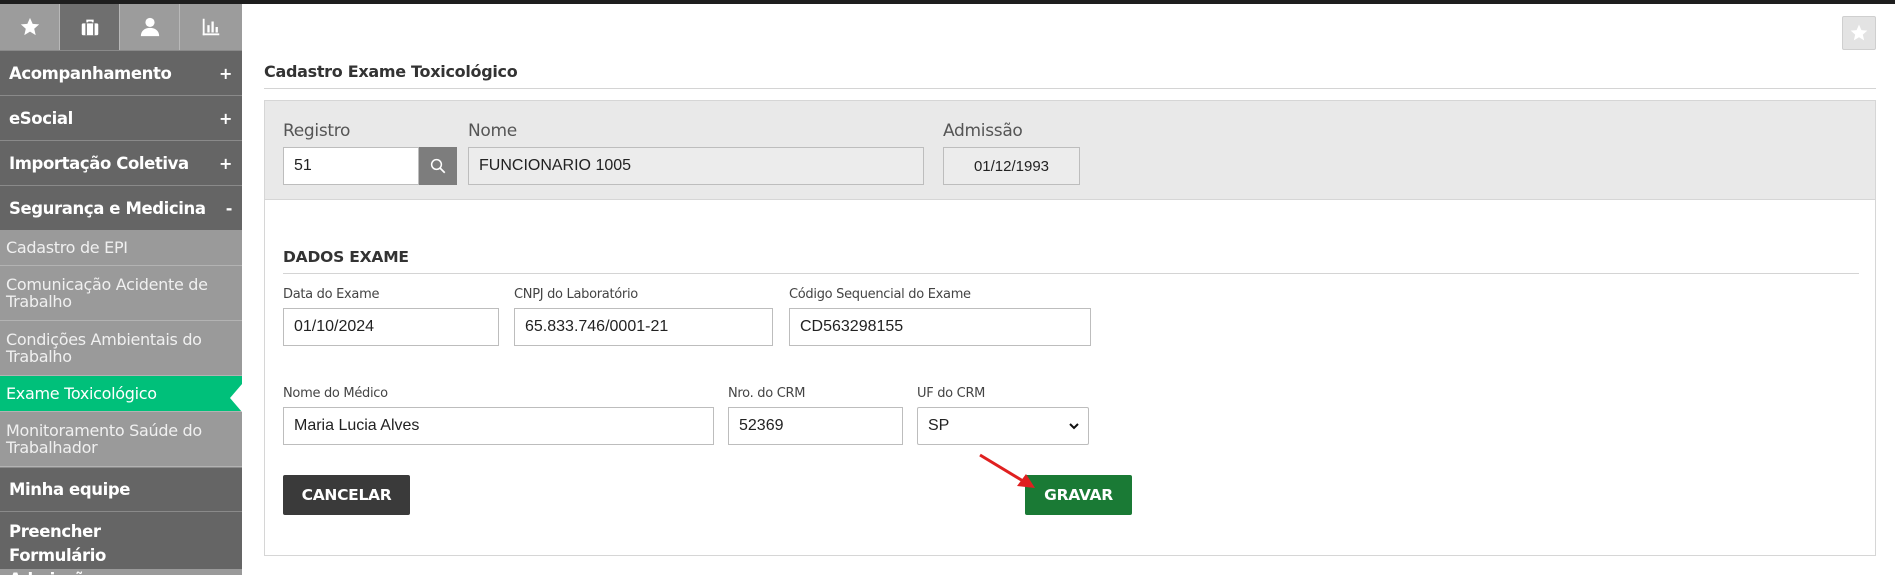  Describe the element at coordinates (351, 166) in the screenshot. I see `registro-input: 51` at that location.